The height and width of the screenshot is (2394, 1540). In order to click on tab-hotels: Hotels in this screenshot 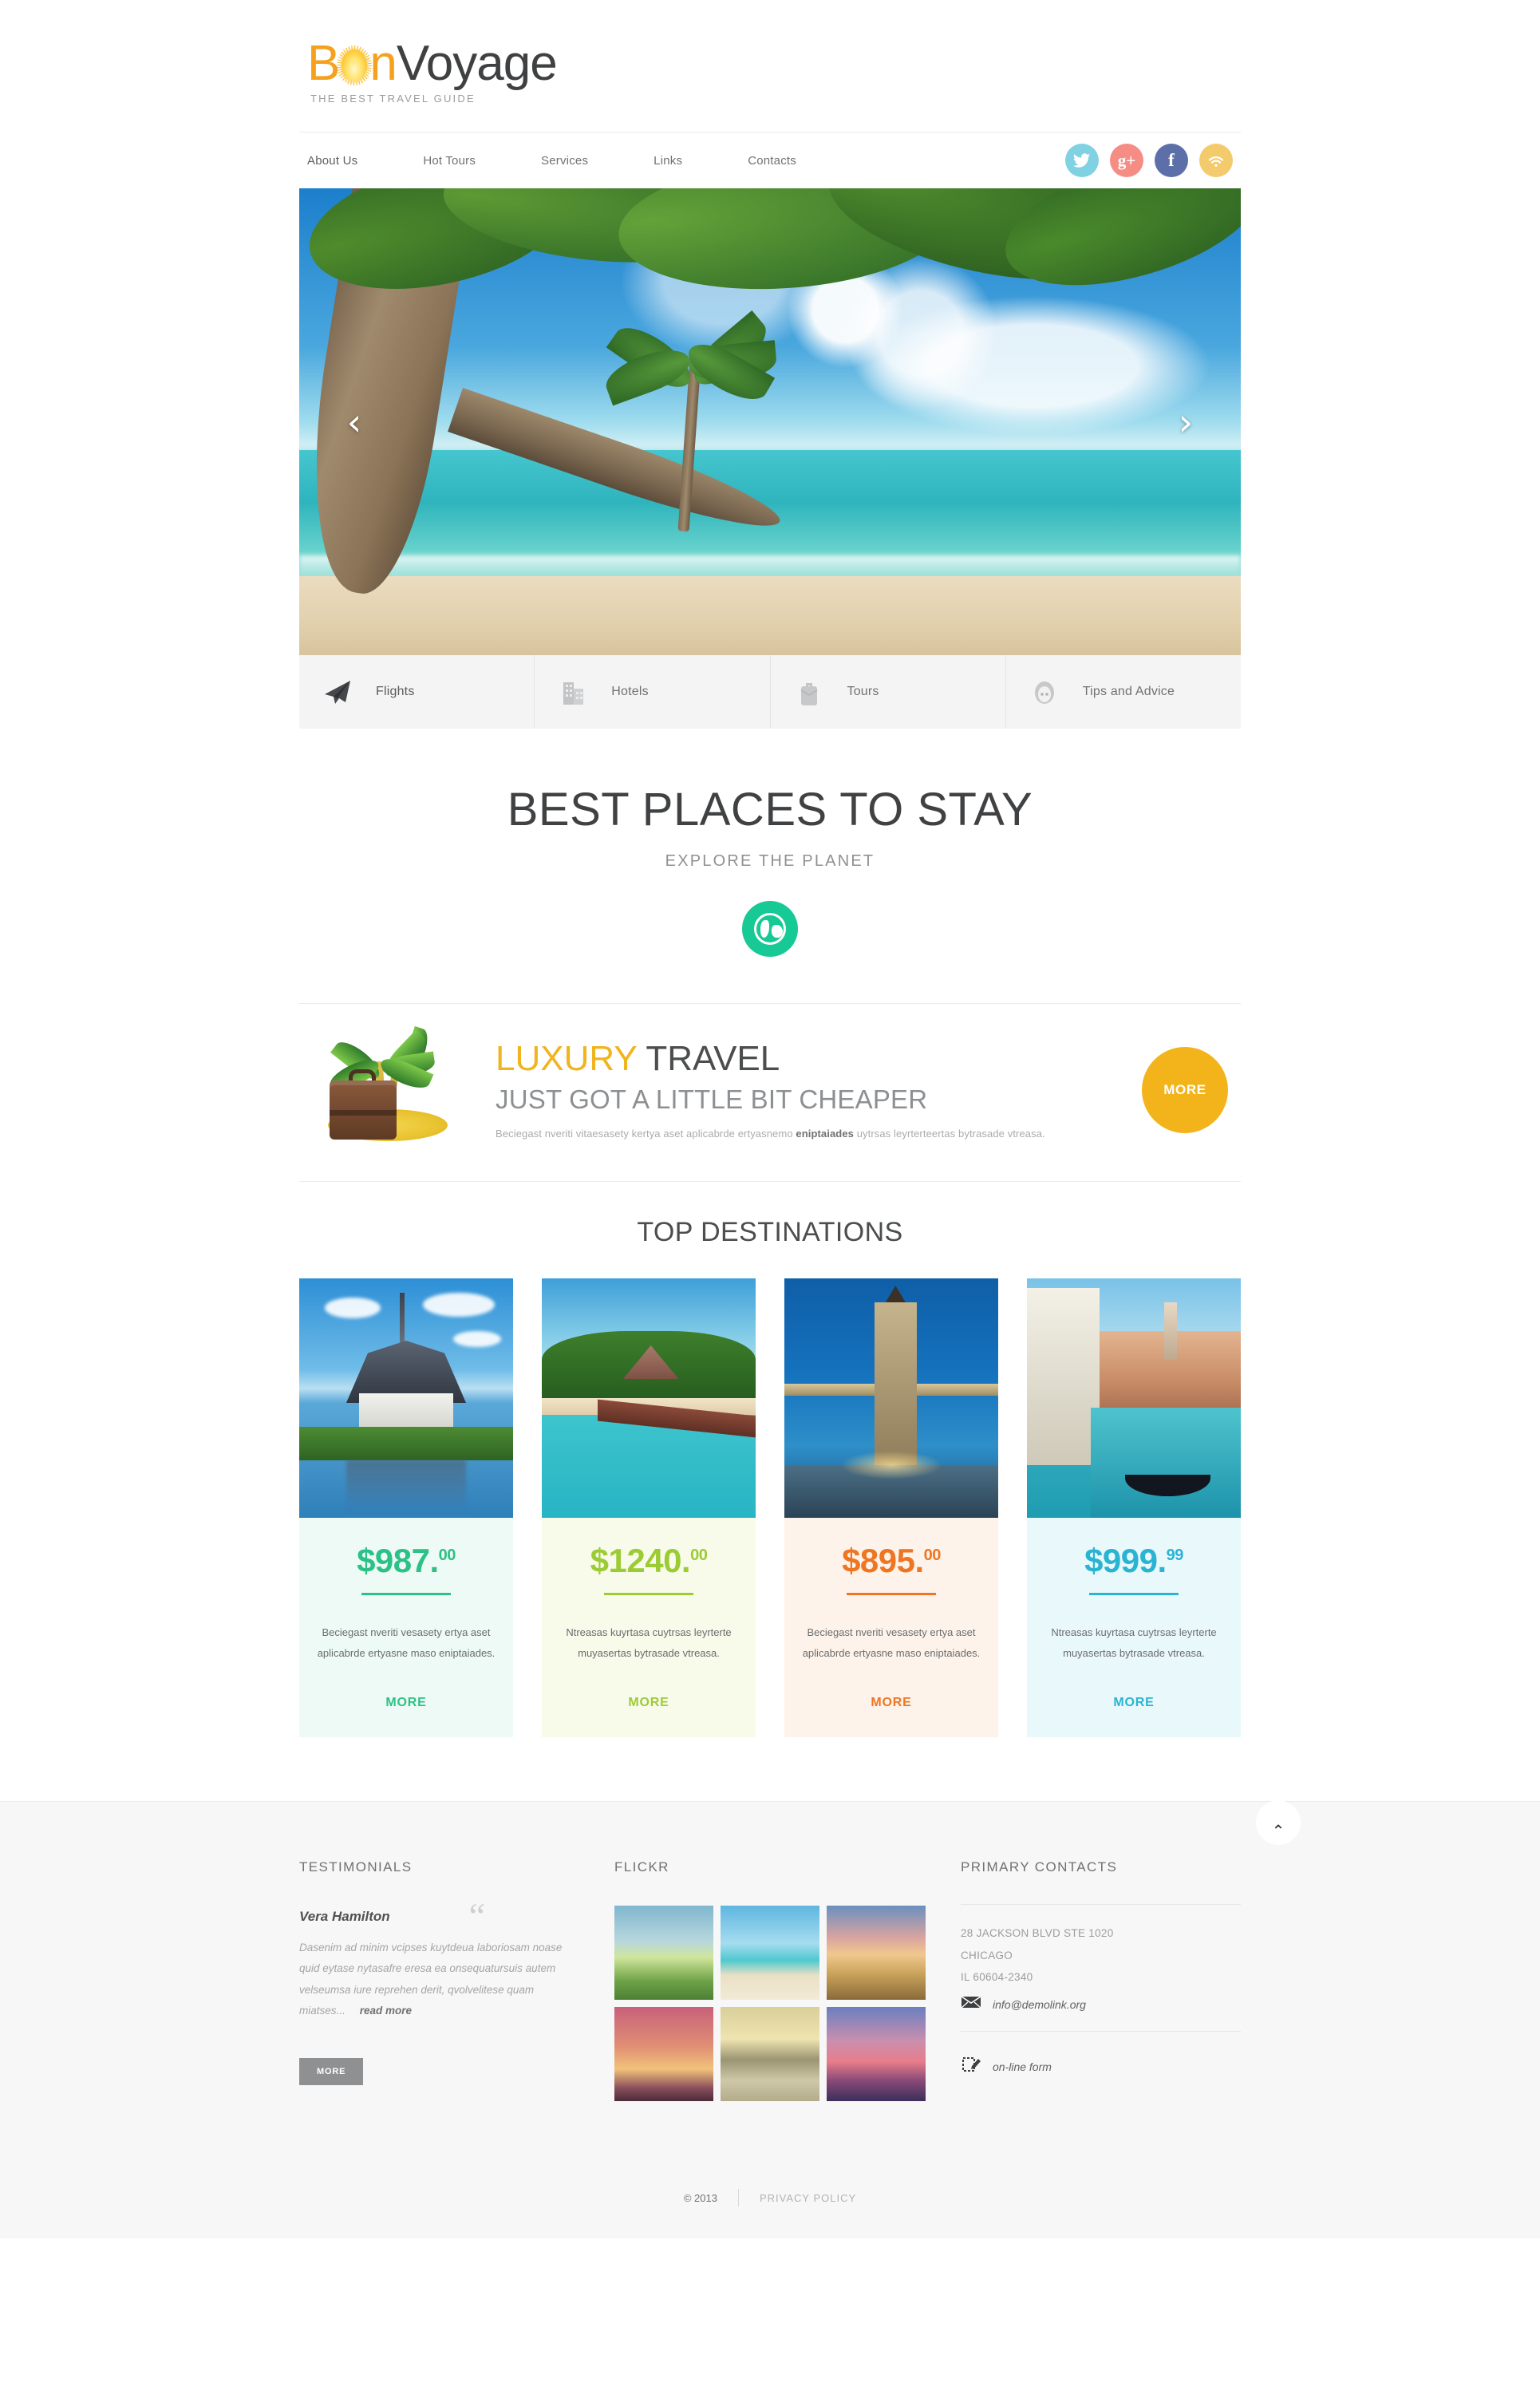, I will do `click(653, 692)`.